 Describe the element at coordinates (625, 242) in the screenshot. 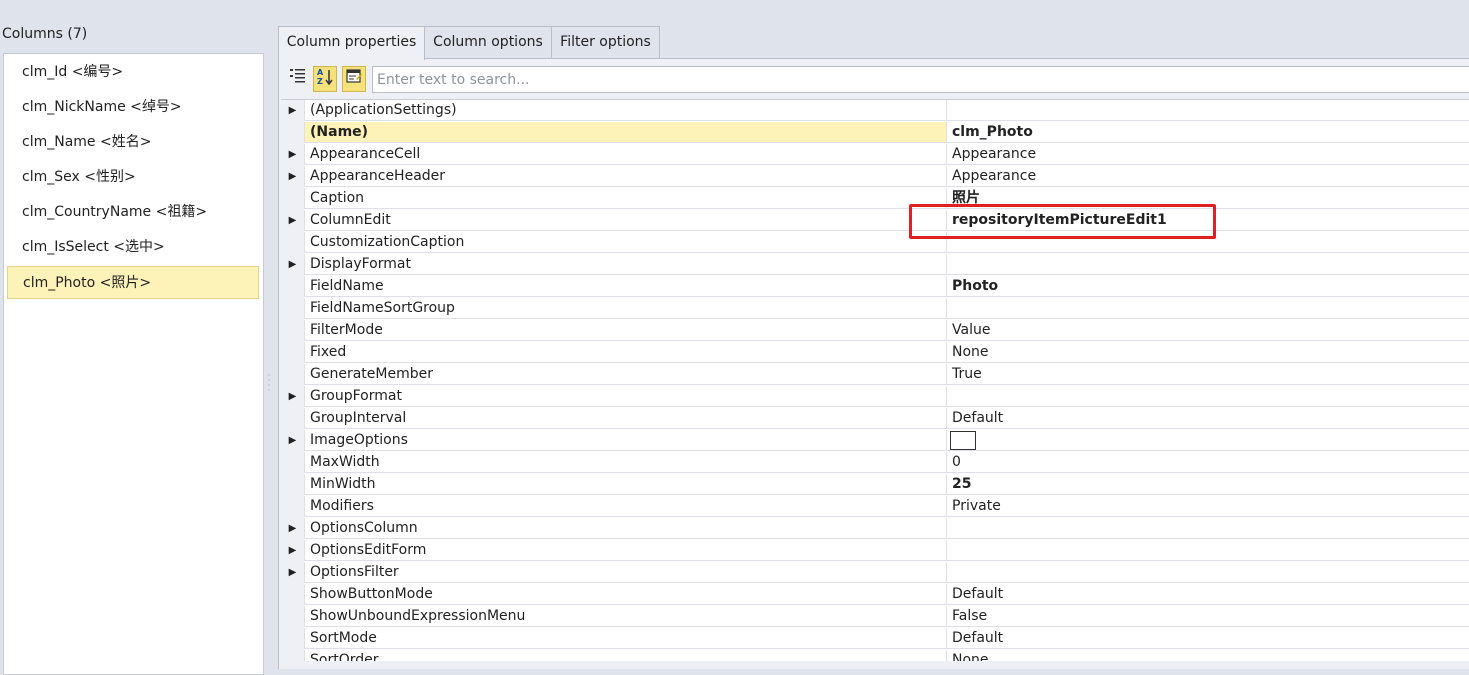

I see `property-name: CustomizationCaption` at that location.